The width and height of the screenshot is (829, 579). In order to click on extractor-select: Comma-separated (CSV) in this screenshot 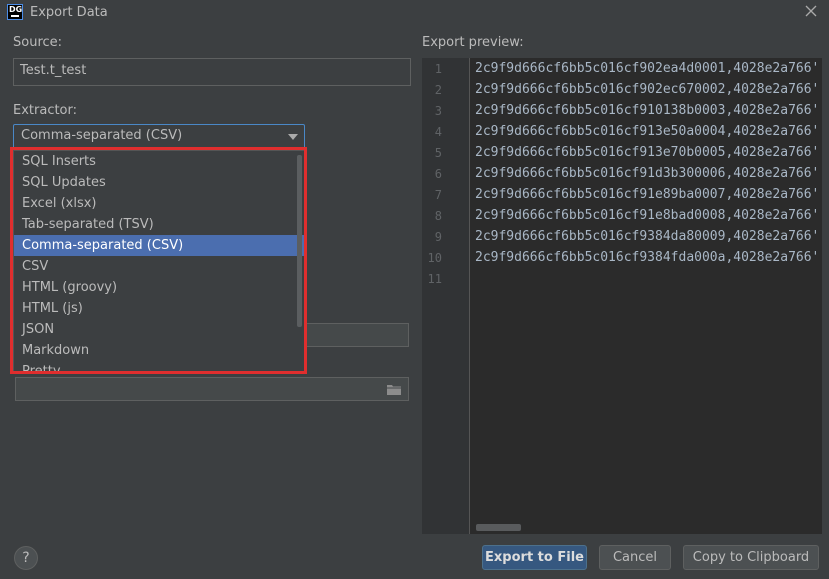, I will do `click(159, 136)`.